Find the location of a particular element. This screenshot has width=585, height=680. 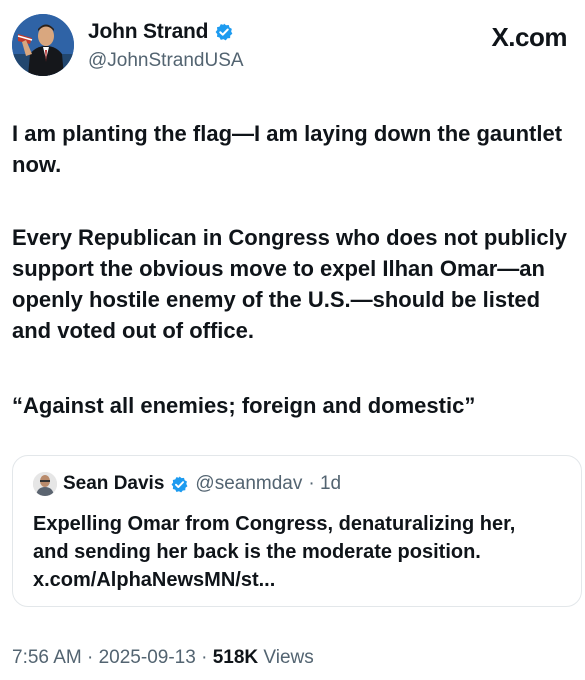

quoted-tweet-age: · 1d is located at coordinates (325, 483).